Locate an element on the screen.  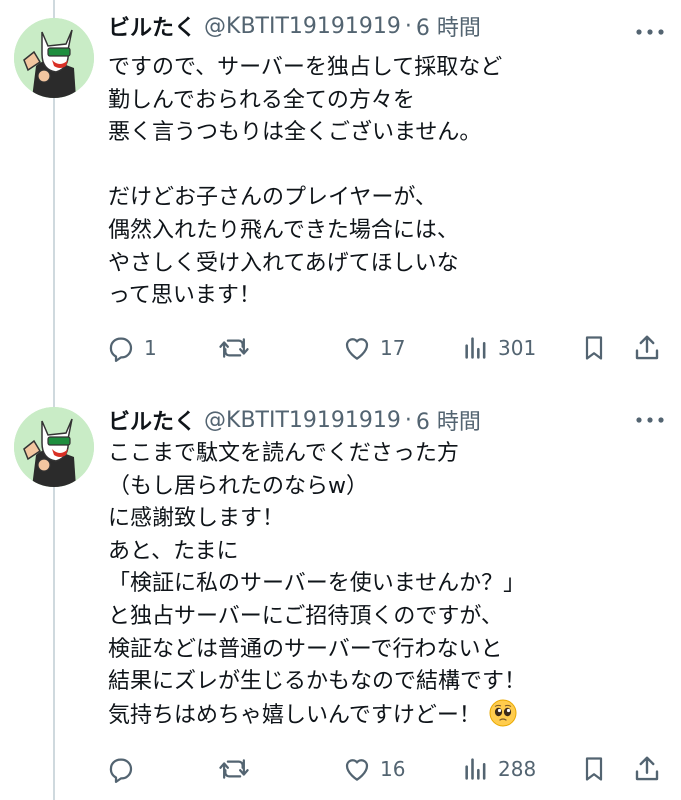
reply-count: 1 is located at coordinates (150, 348).